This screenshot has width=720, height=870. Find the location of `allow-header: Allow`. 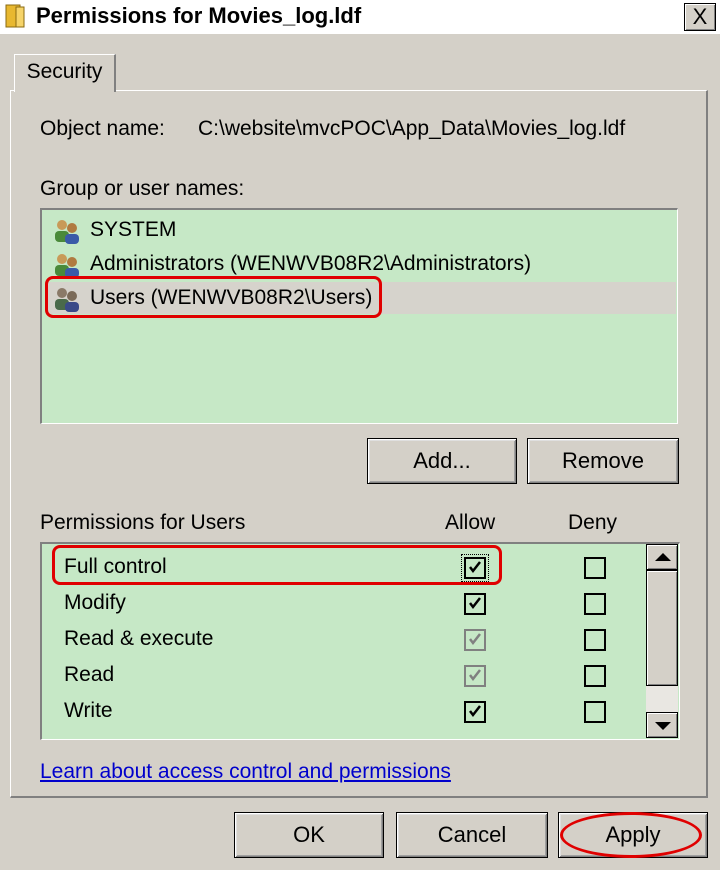

allow-header: Allow is located at coordinates (470, 522).